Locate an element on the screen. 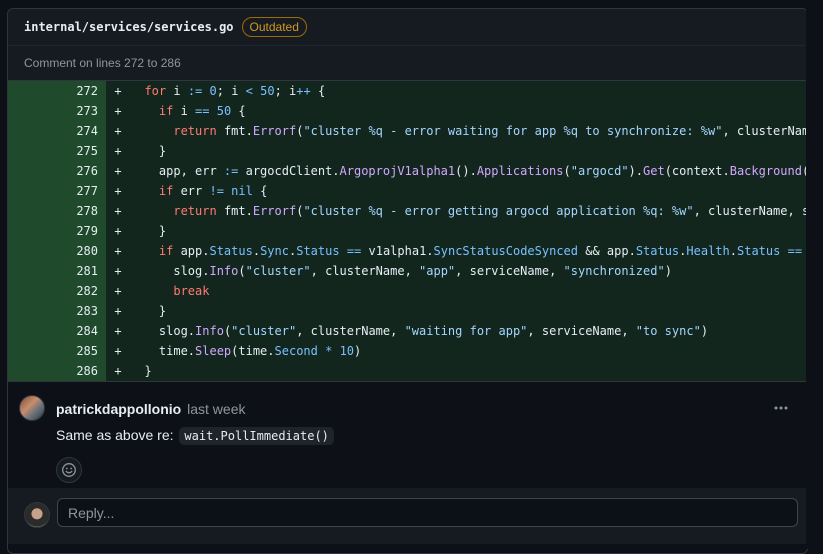 The height and width of the screenshot is (554, 823). code-token: "to sync" is located at coordinates (668, 331).